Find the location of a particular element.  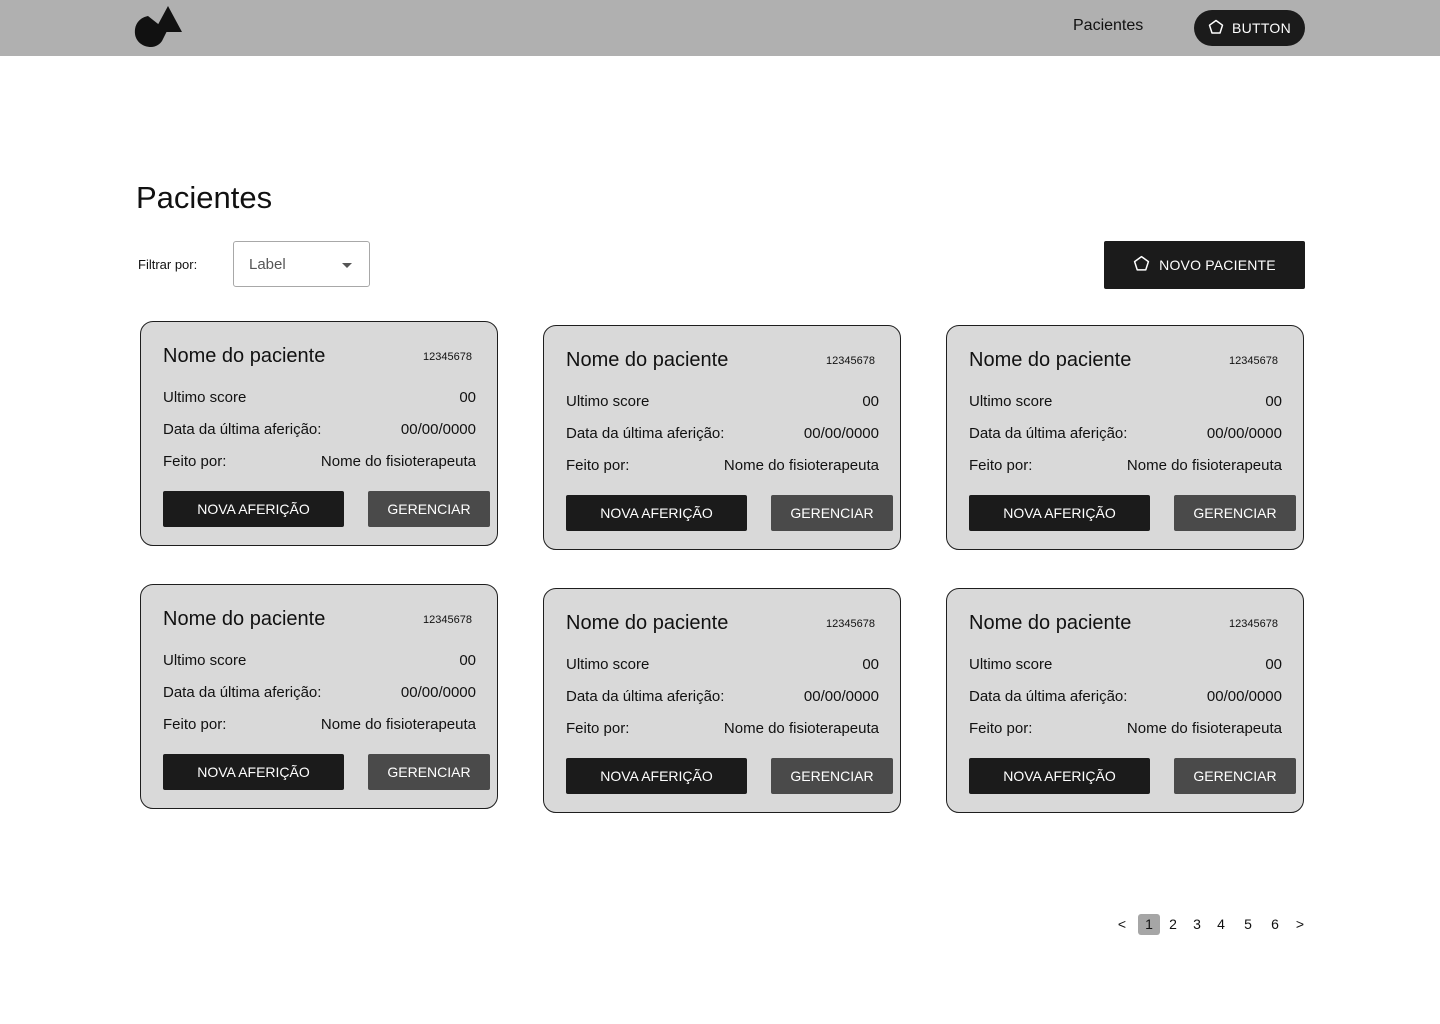

page-3-button: 3 is located at coordinates (1197, 924).